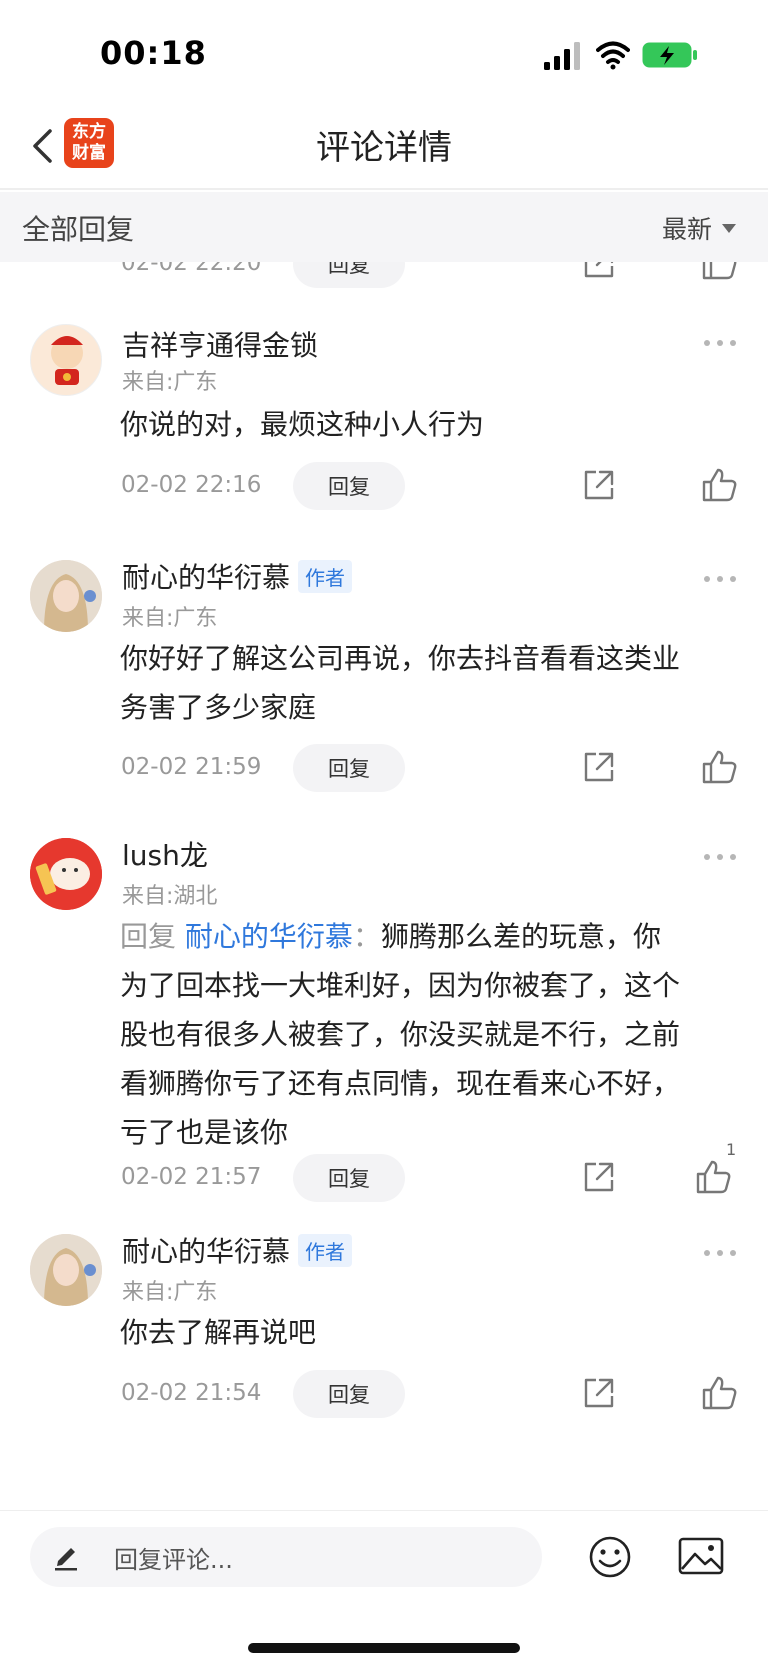 This screenshot has height=1663, width=768. What do you see at coordinates (613, 55) in the screenshot?
I see `wifi-icon` at bounding box center [613, 55].